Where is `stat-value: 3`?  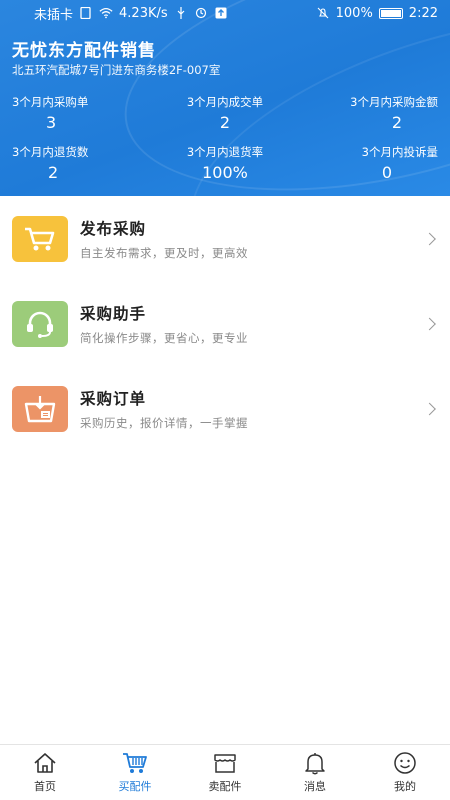 stat-value: 3 is located at coordinates (51, 122).